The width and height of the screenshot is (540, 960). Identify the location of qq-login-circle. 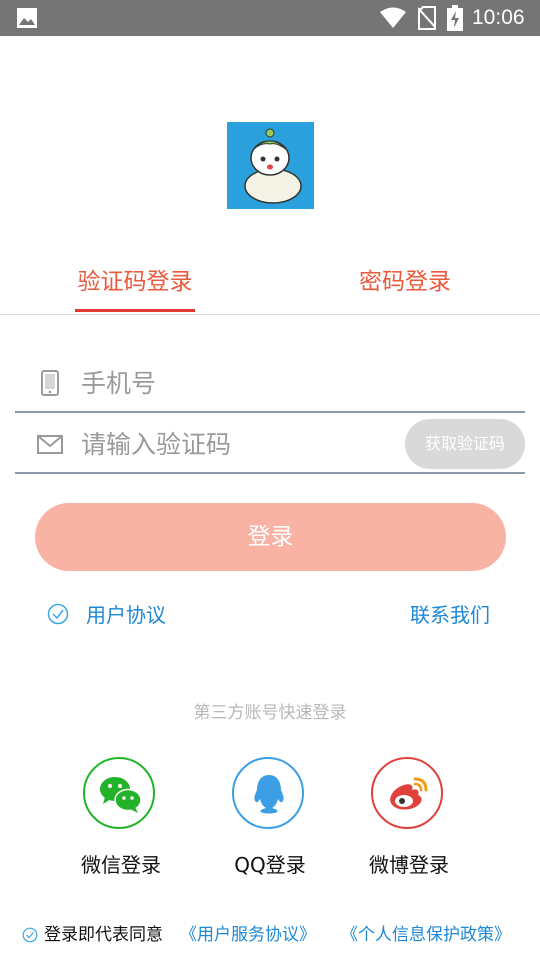
(268, 793).